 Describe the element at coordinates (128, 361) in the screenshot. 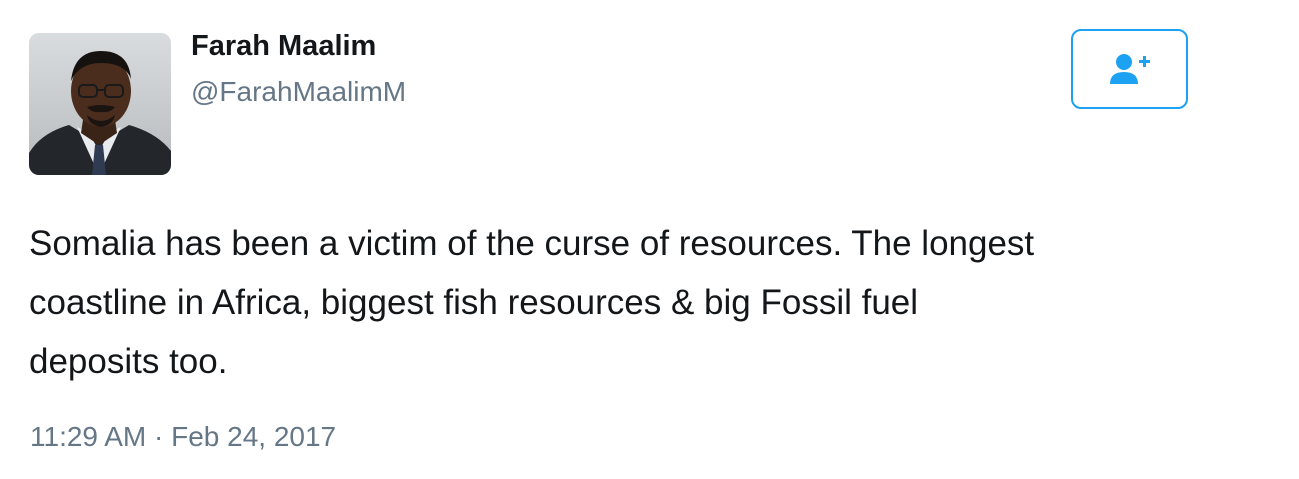

I see `tweet-text-line: deposits too.` at that location.